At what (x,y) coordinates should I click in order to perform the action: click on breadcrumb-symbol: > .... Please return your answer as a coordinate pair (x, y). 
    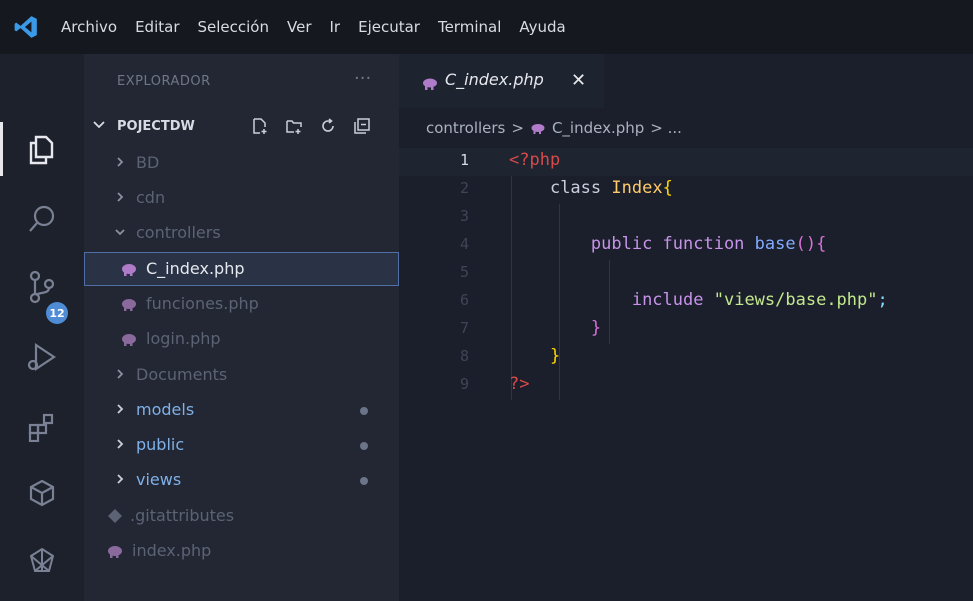
    Looking at the image, I should click on (666, 128).